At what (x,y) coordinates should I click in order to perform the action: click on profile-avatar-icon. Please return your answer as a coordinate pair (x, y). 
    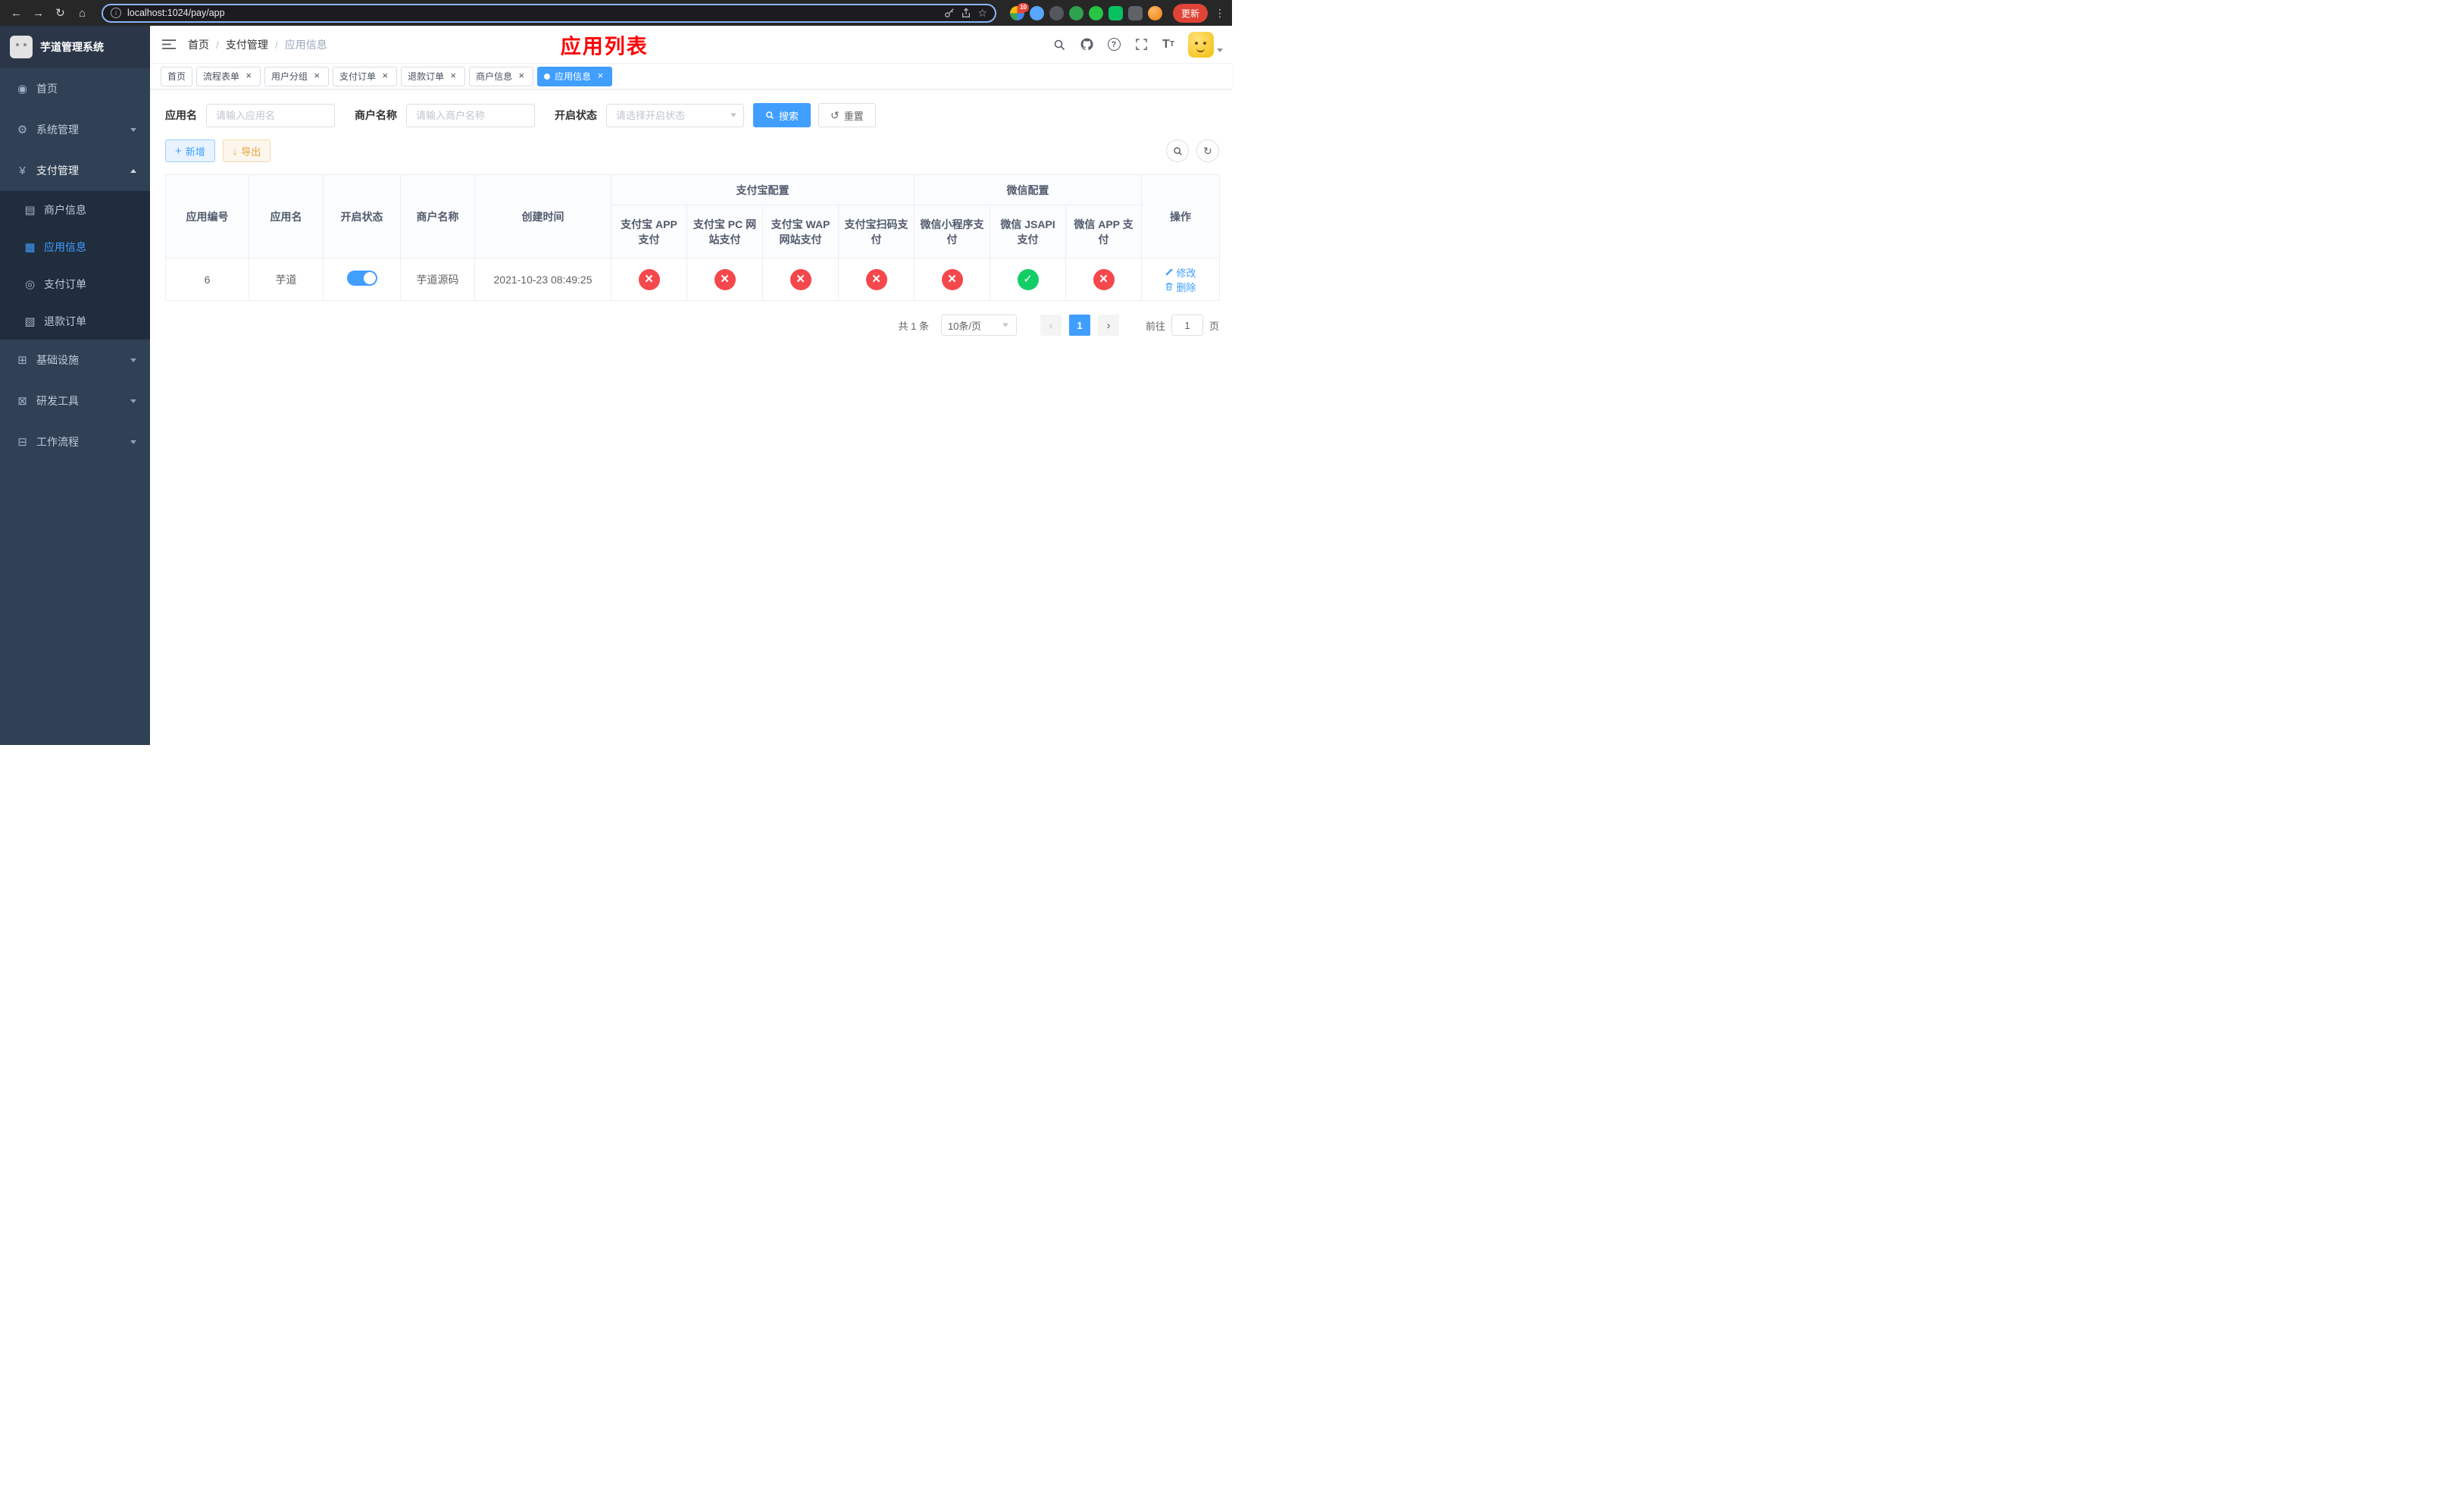
    Looking at the image, I should click on (1154, 13).